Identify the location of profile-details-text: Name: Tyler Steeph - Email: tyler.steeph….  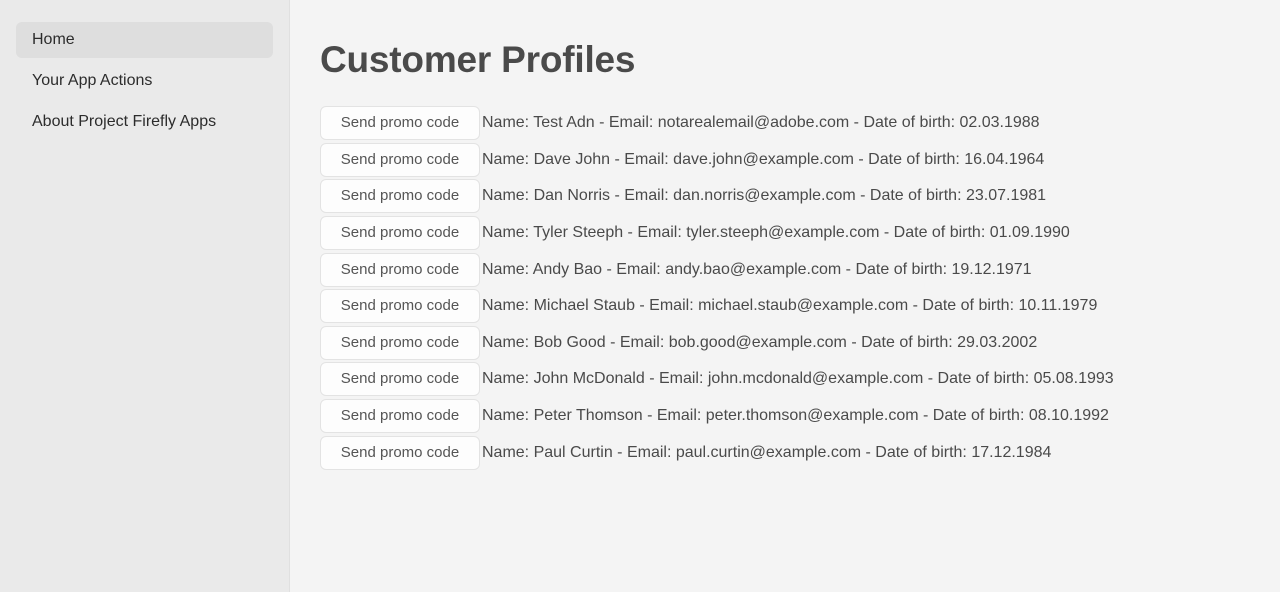
(776, 233).